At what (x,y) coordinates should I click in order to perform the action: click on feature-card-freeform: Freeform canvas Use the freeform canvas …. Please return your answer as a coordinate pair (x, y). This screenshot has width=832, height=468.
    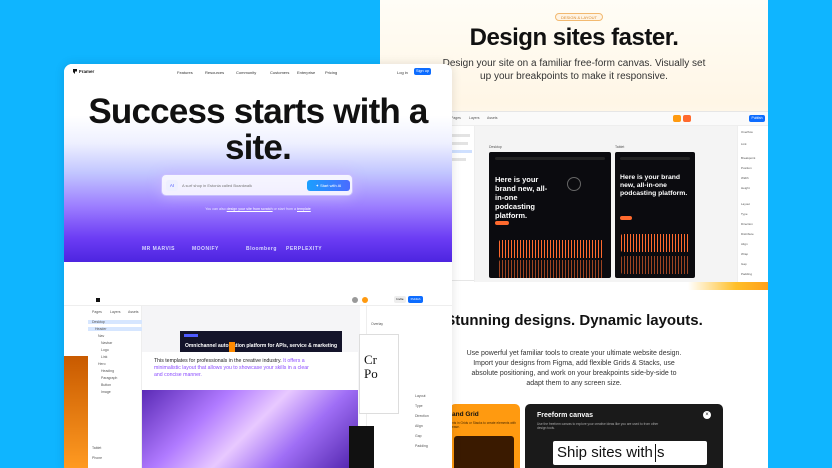
    Looking at the image, I should click on (624, 436).